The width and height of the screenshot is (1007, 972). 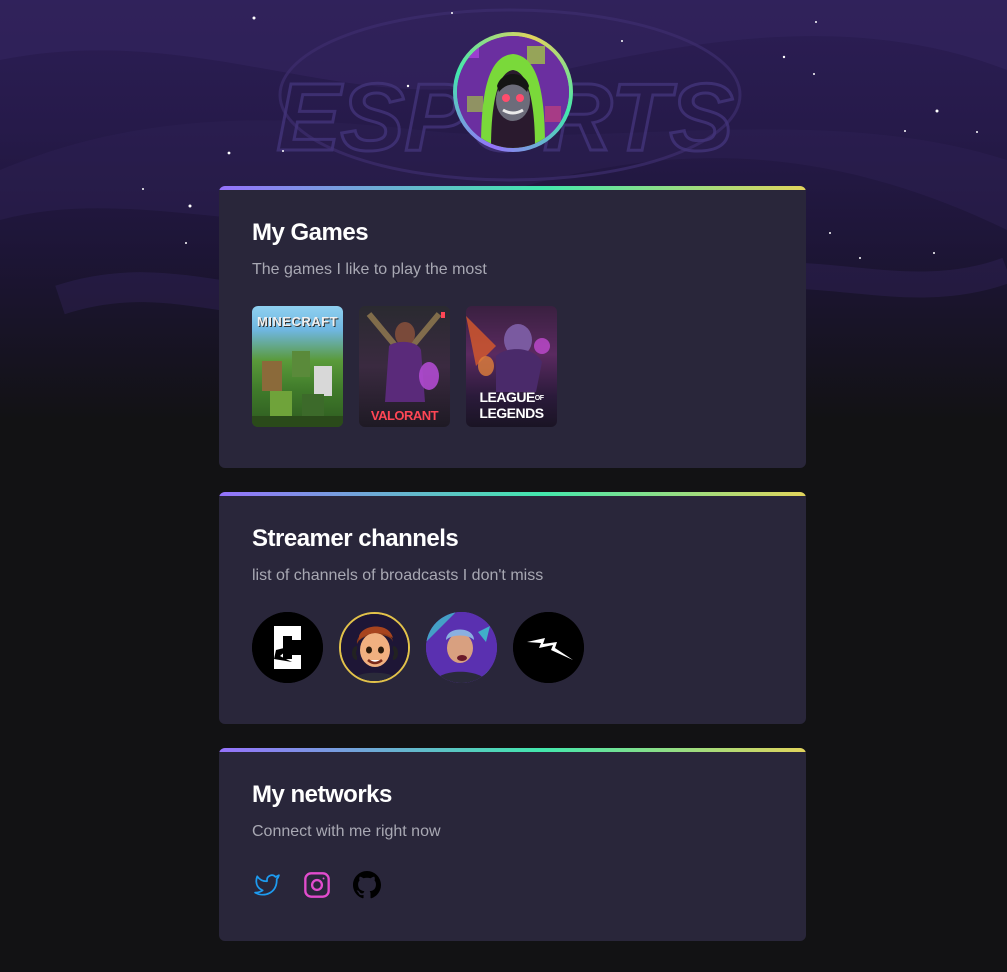 I want to click on profile-avatar, so click(x=513, y=92).